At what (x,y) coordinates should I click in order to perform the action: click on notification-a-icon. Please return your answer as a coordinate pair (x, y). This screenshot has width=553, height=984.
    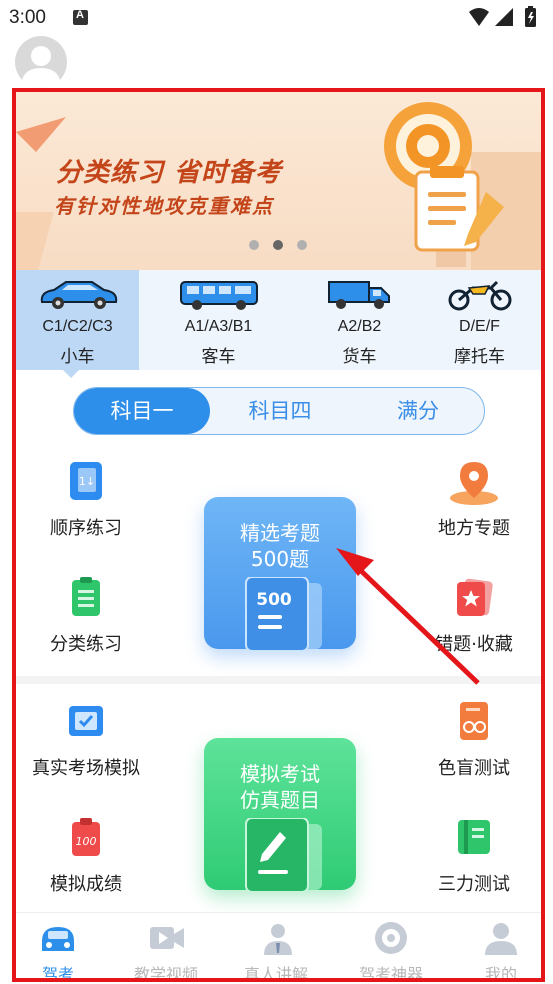
    Looking at the image, I should click on (80, 17).